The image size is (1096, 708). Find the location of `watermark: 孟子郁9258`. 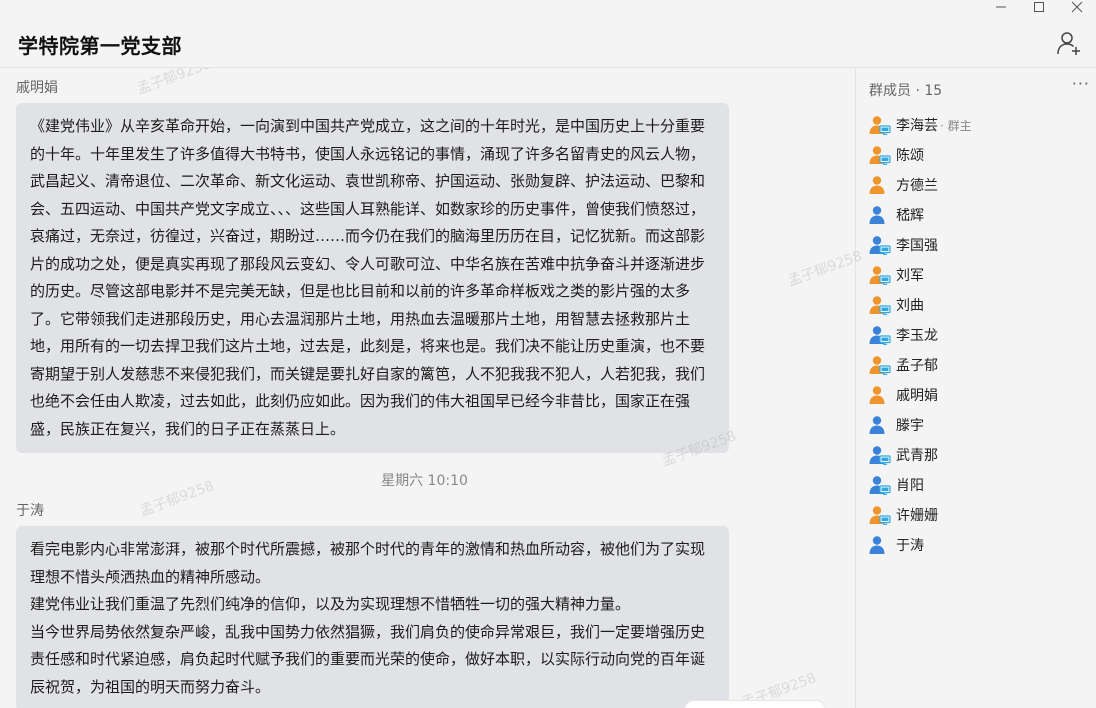

watermark: 孟子郁9258 is located at coordinates (174, 83).